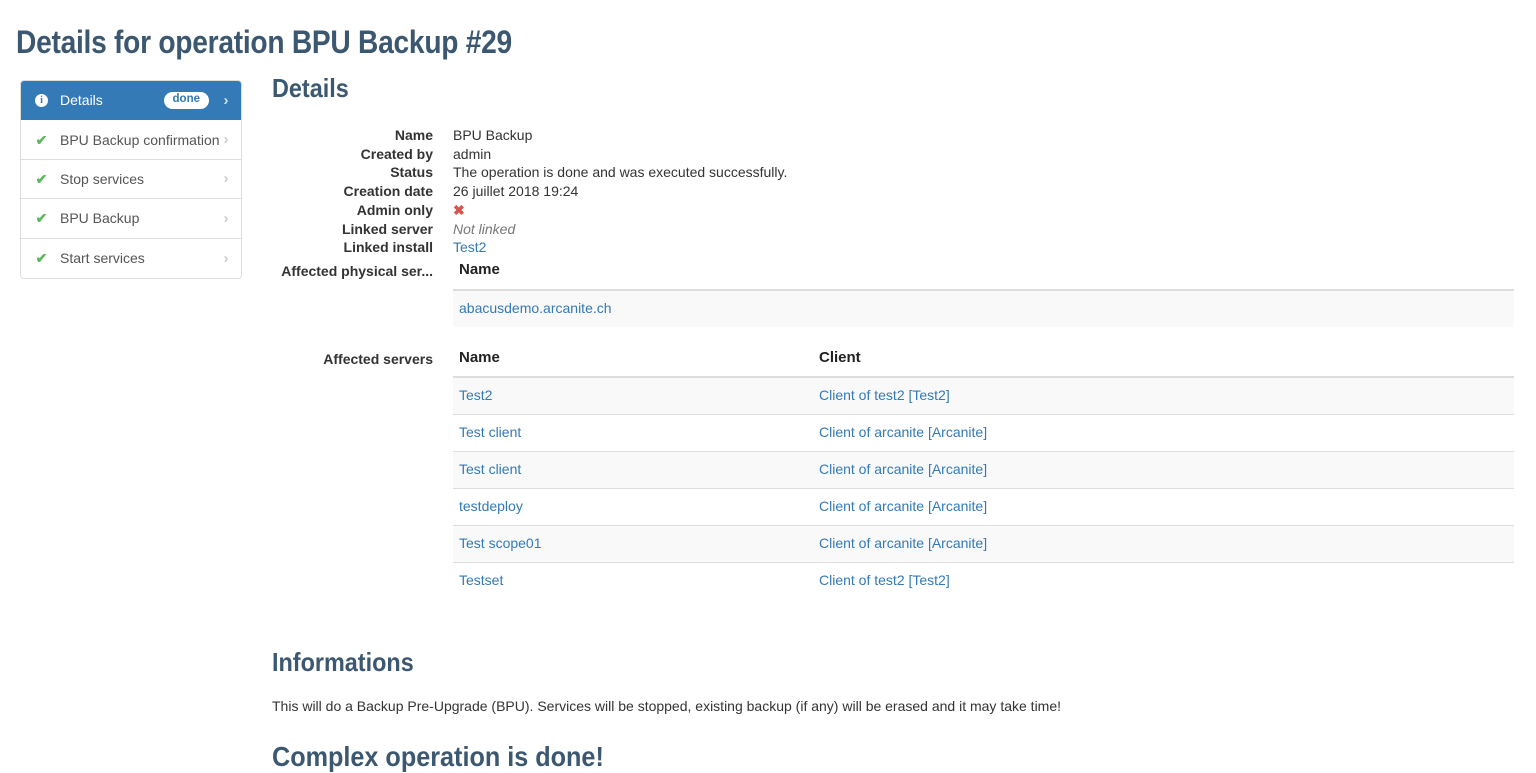  Describe the element at coordinates (893, 229) in the screenshot. I see `detail-row-linked-server: Linked server Not linked` at that location.